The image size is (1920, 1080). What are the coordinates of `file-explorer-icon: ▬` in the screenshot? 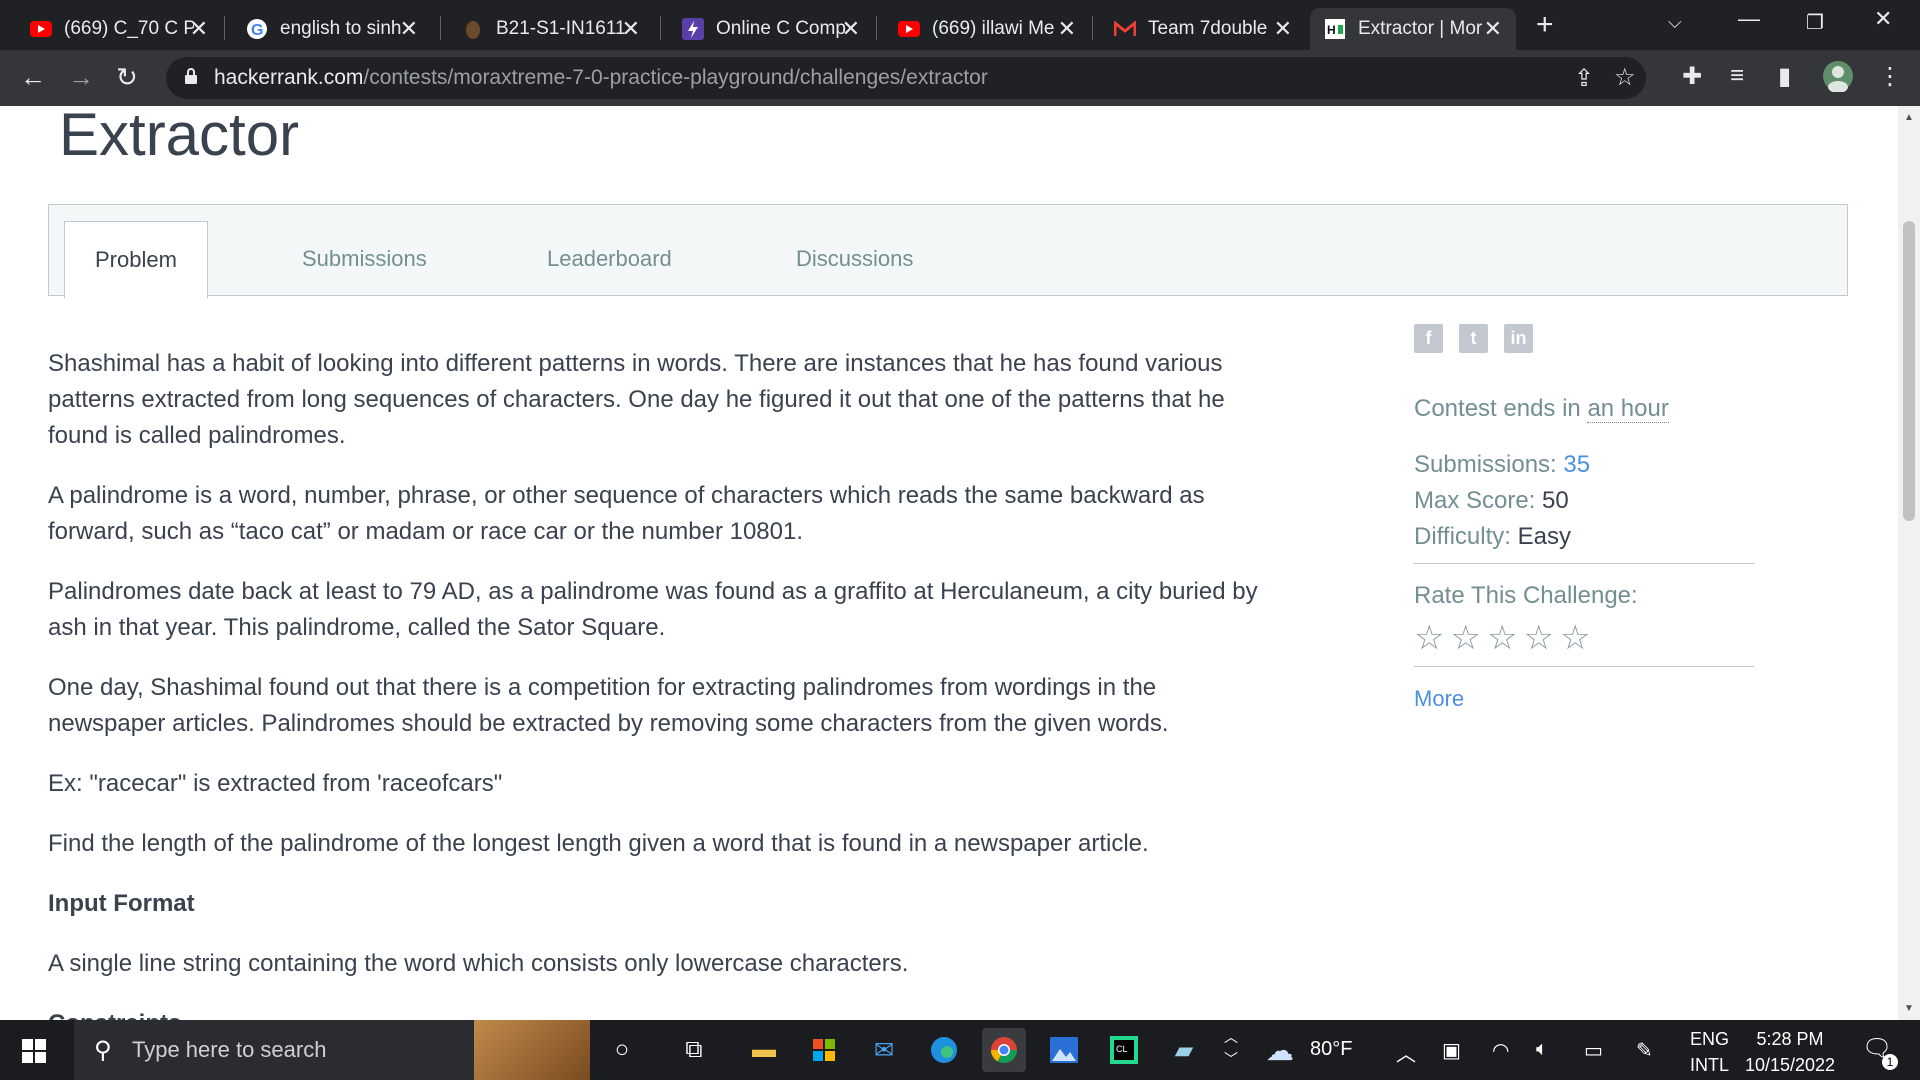 It's located at (764, 1050).